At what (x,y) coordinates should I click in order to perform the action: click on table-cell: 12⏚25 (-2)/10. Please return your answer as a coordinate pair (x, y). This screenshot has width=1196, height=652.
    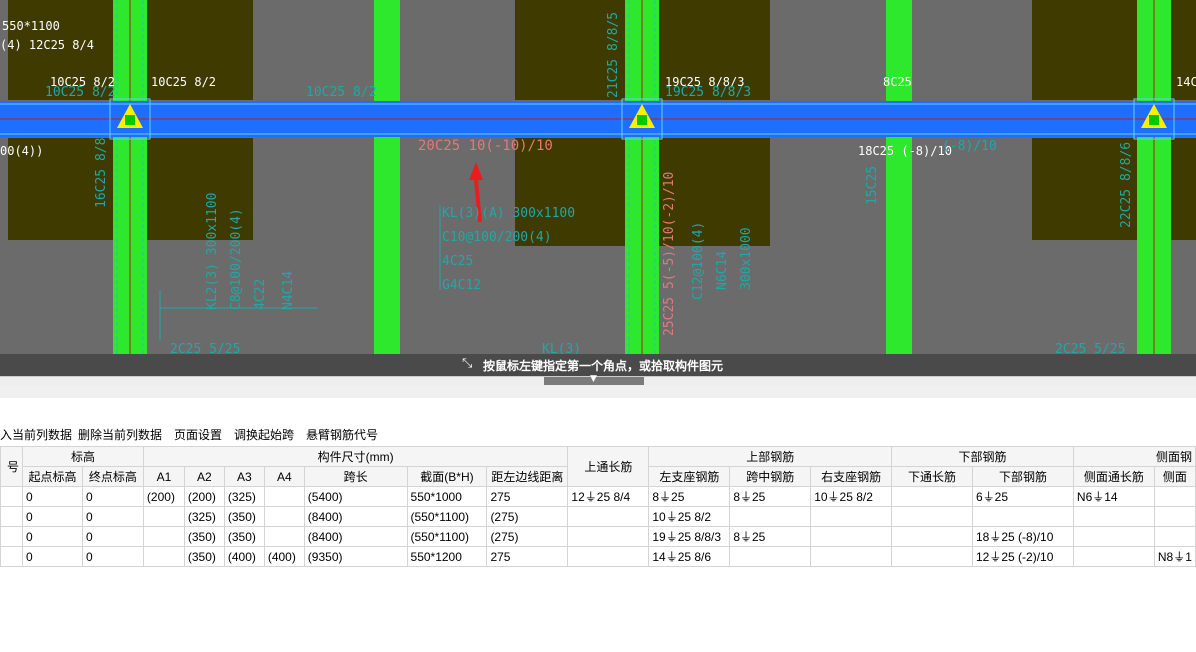
    Looking at the image, I should click on (1023, 556).